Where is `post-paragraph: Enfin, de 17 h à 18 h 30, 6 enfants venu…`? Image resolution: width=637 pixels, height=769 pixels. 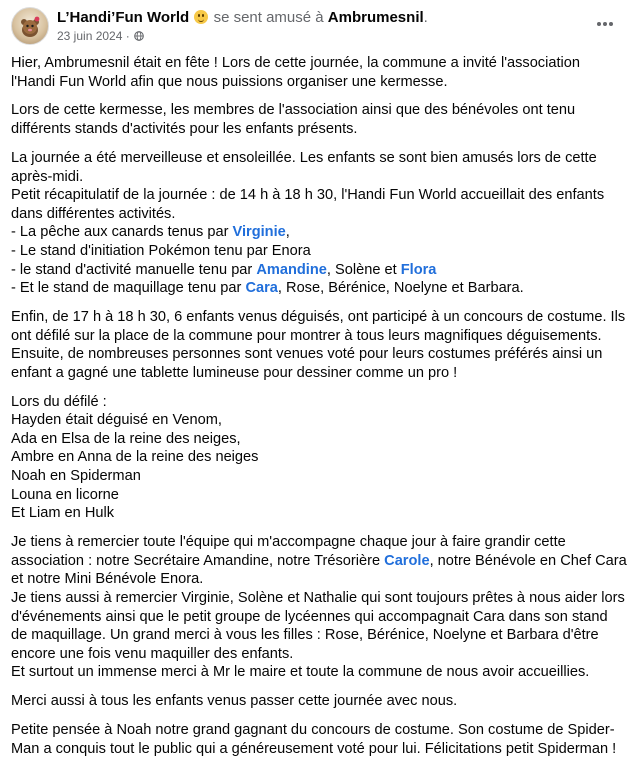 post-paragraph: Enfin, de 17 h à 18 h 30, 6 enfants venu… is located at coordinates (319, 345).